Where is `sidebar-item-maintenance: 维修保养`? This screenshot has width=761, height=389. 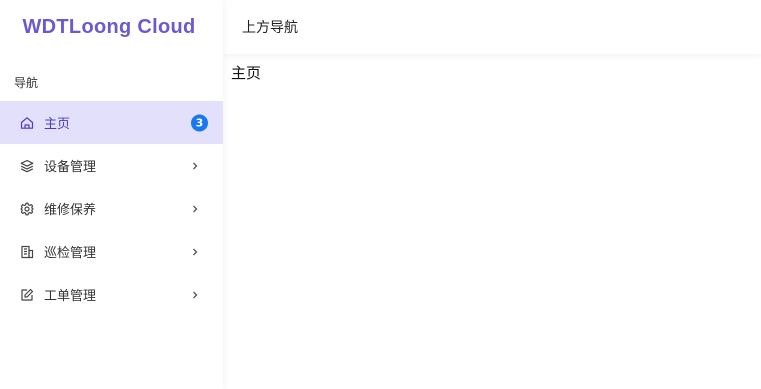 sidebar-item-maintenance: 维修保养 is located at coordinates (111, 208).